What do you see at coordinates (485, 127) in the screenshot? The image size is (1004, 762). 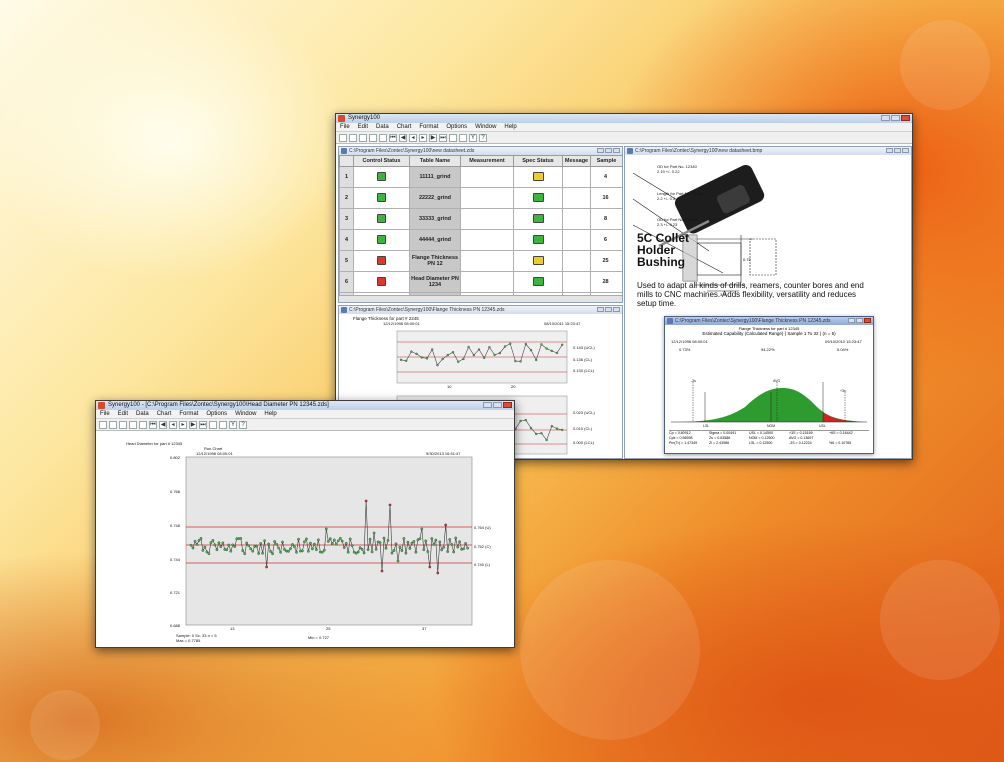 I see `menu-window: Window` at bounding box center [485, 127].